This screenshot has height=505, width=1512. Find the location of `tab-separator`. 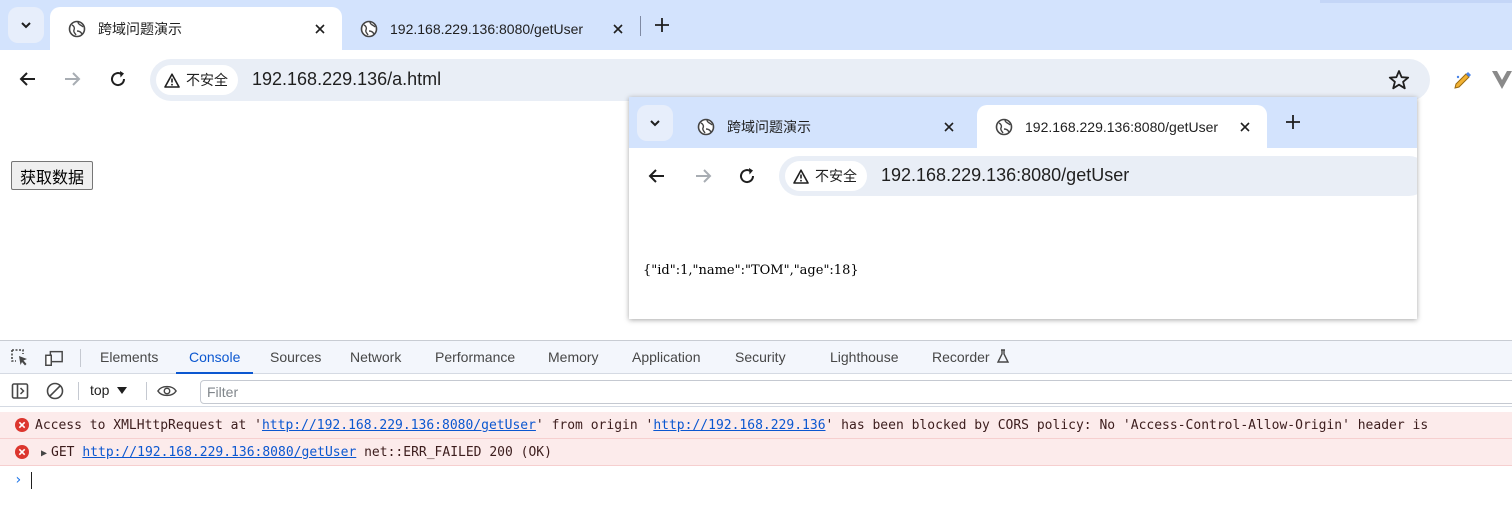

tab-separator is located at coordinates (640, 26).